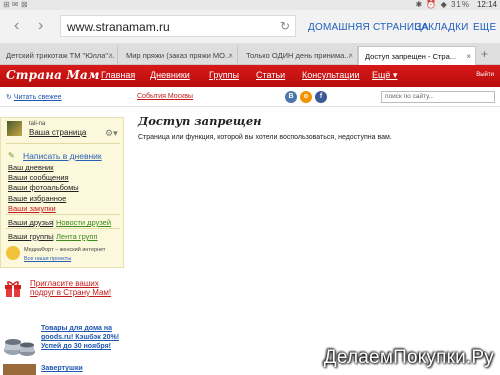  Describe the element at coordinates (486, 4) in the screenshot. I see `clock: 12:14` at that location.